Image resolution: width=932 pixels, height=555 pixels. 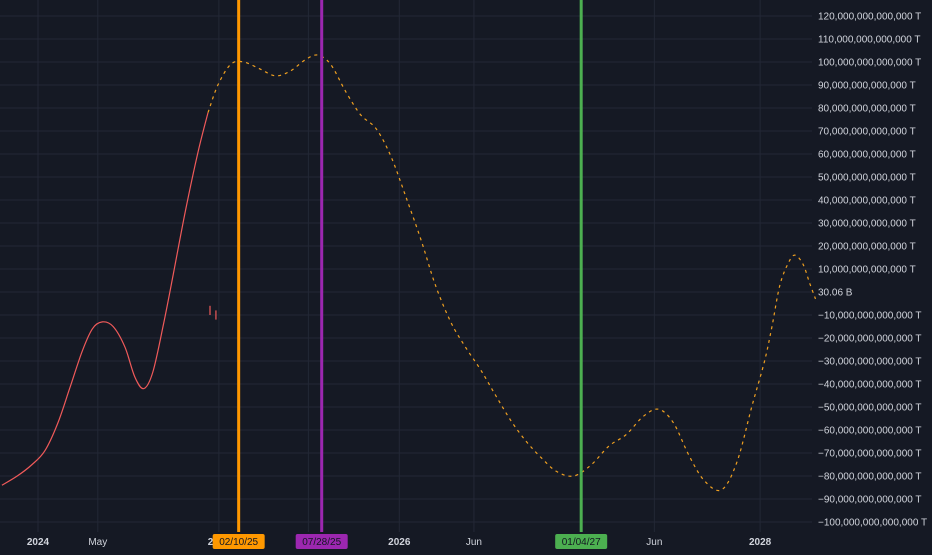 I want to click on y-tick-label: −90,000,000,000,000 T, so click(x=870, y=500).